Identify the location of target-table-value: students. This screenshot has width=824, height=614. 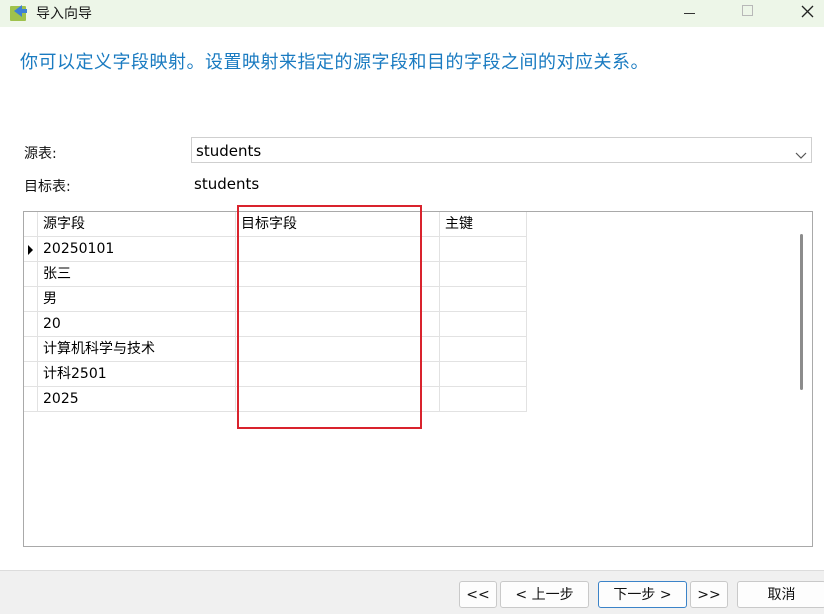
(227, 184).